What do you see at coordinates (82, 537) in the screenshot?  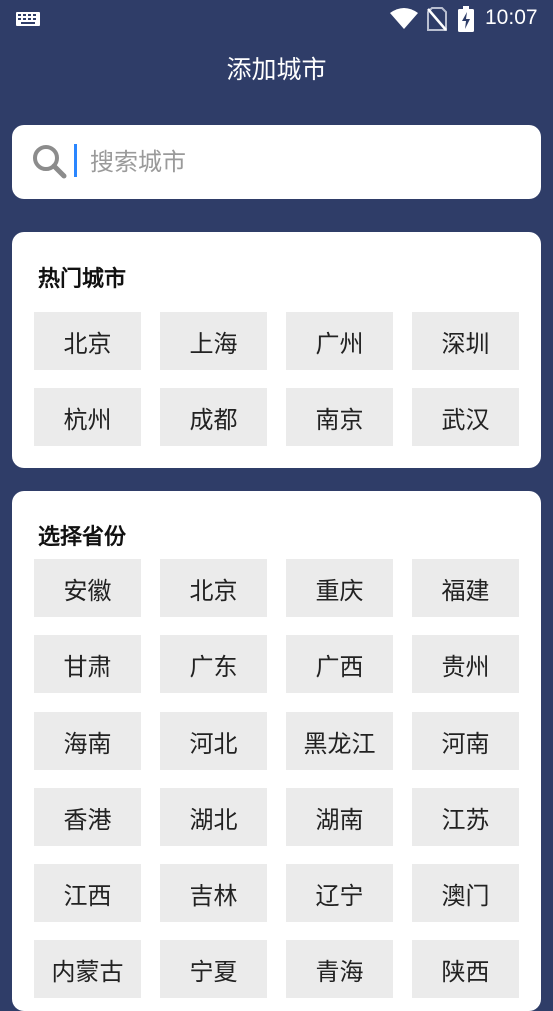 I see `provinces-title: 选择省份` at bounding box center [82, 537].